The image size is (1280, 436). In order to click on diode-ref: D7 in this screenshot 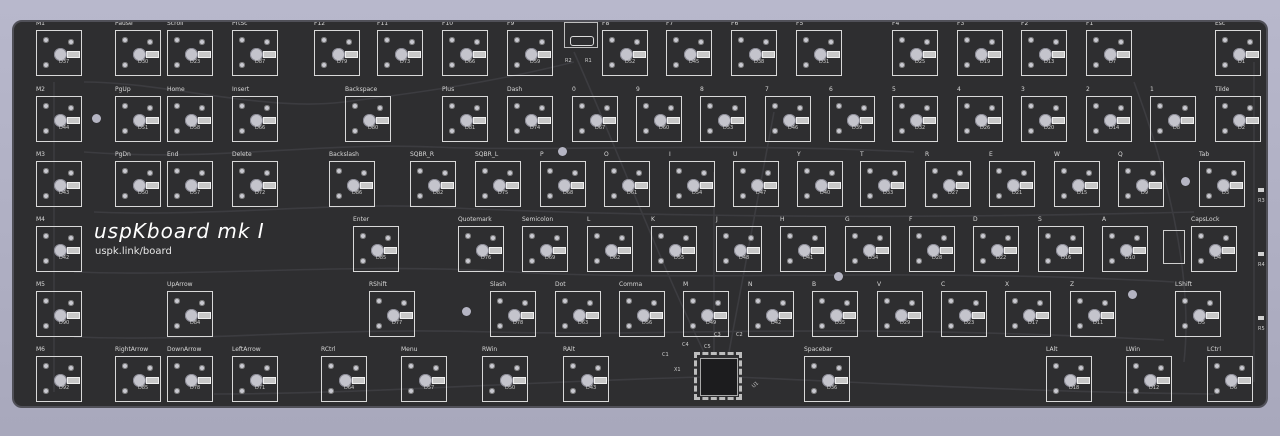, I will do `click(1113, 62)`.